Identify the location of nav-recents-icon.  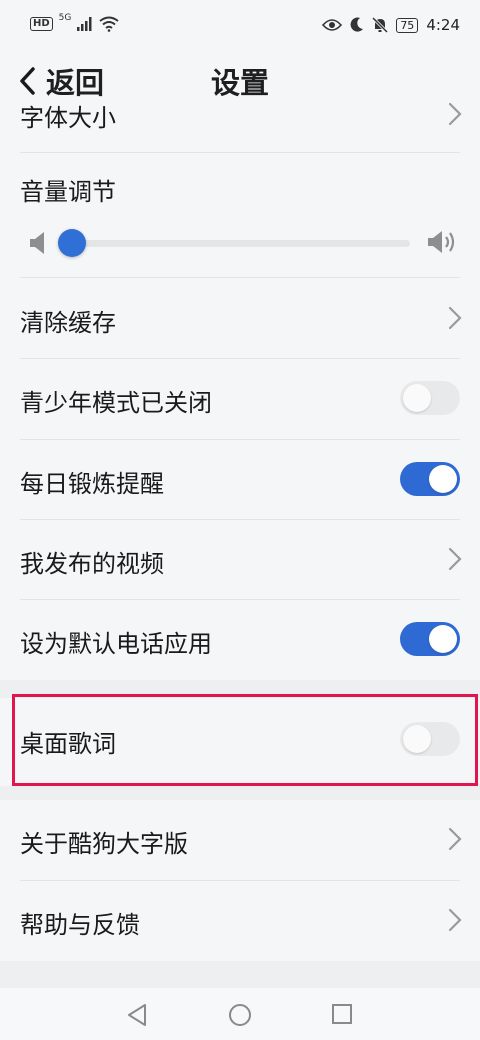
(342, 1014).